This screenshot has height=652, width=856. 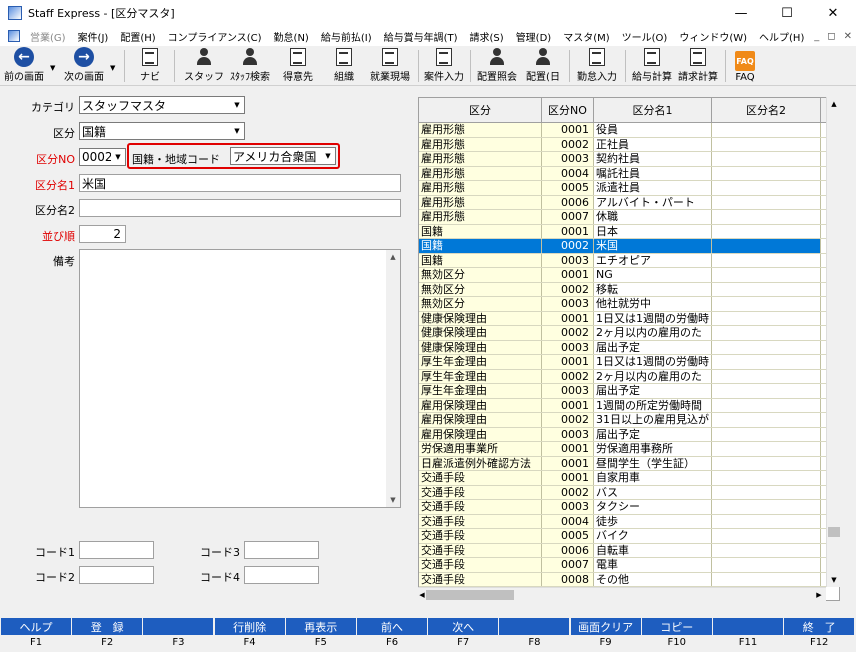 I want to click on billing-calc-button: 請求計算, so click(x=698, y=66).